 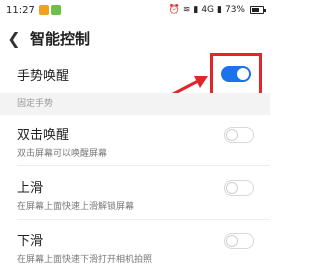 What do you see at coordinates (239, 188) in the screenshot?
I see `swipe-up-toggle` at bounding box center [239, 188].